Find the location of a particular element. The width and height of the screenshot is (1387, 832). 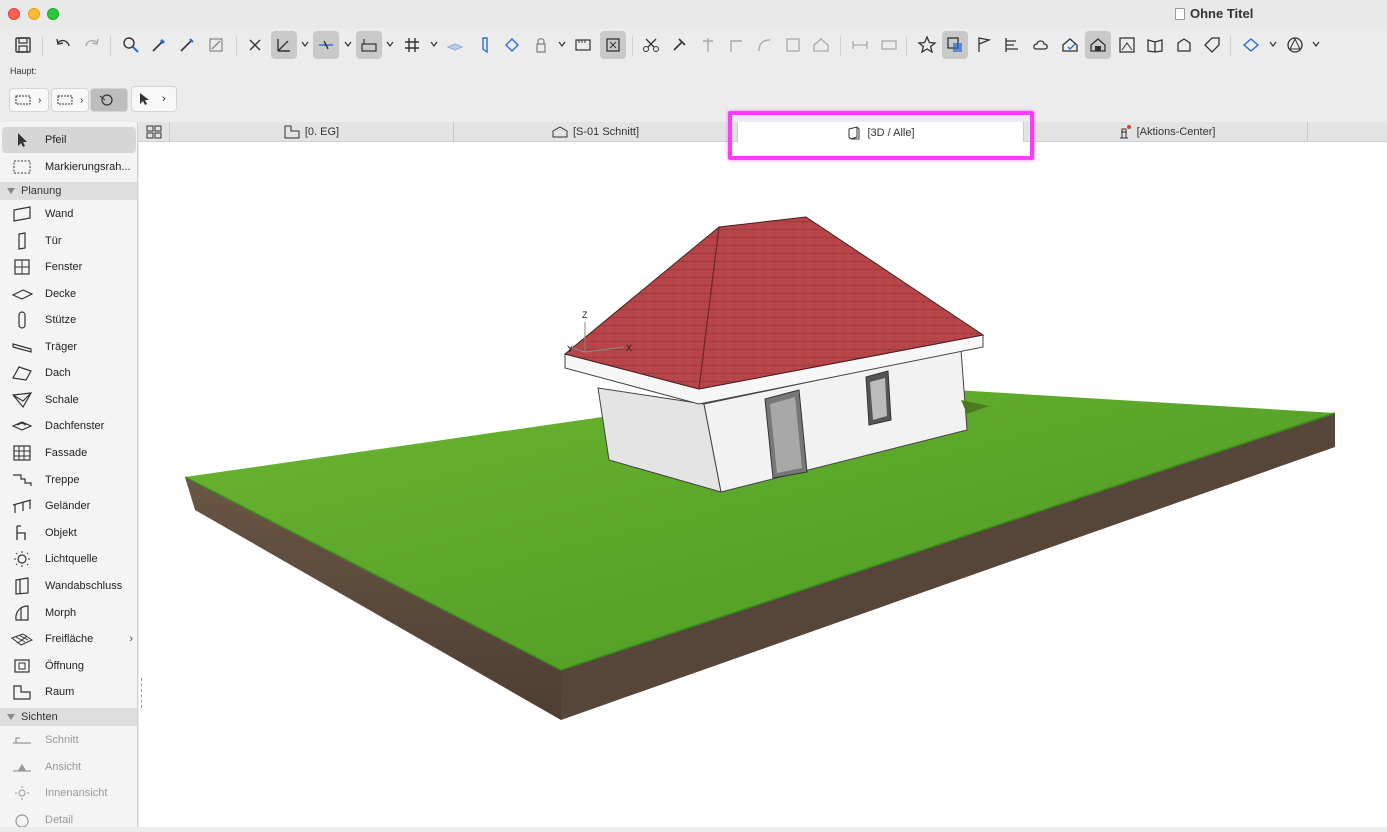

transform-button is located at coordinates (613, 45).